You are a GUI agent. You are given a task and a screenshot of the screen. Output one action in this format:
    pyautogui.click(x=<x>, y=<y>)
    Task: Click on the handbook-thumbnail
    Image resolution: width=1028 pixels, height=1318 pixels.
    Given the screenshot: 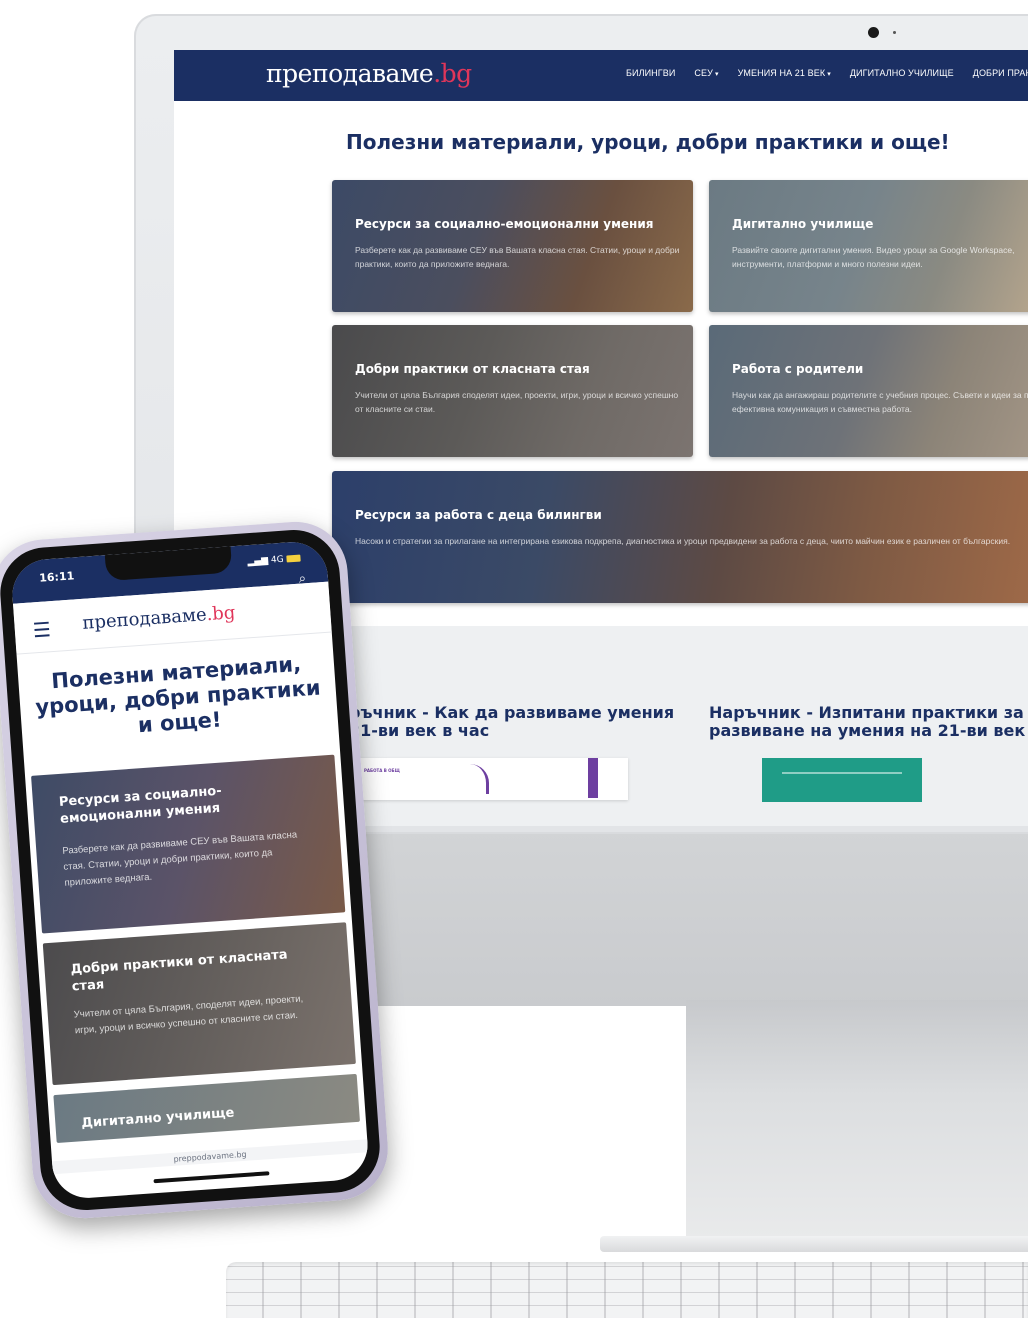 What is the action you would take?
    pyautogui.click(x=842, y=780)
    